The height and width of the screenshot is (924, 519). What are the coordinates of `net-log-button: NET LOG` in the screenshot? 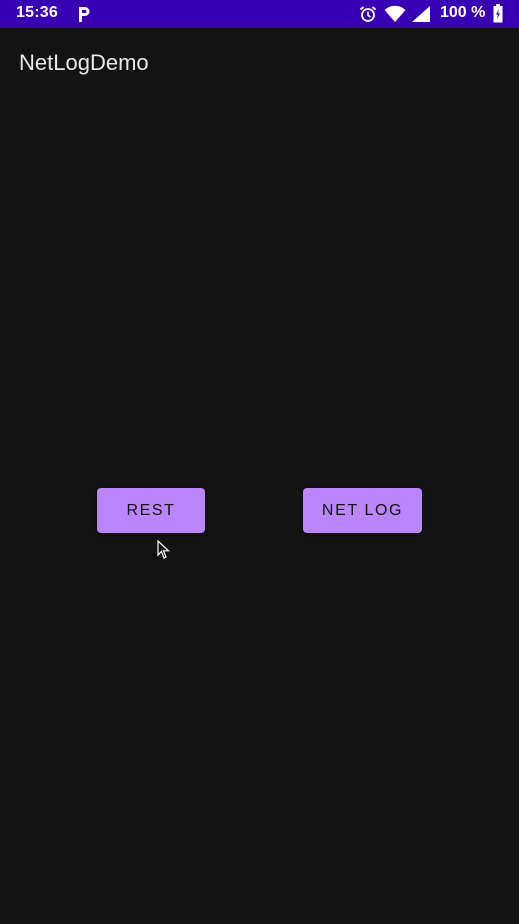 It's located at (362, 510).